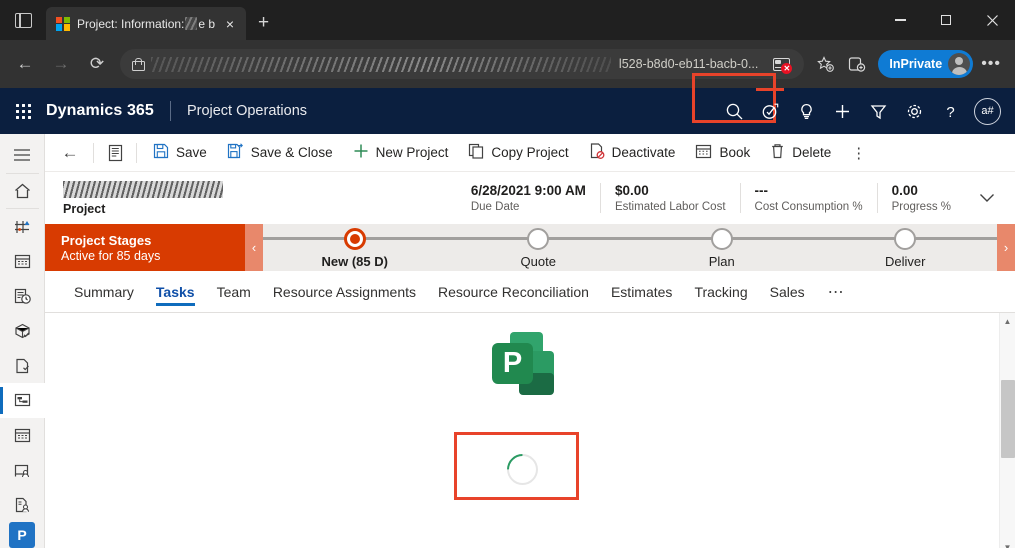 The width and height of the screenshot is (1015, 548). Describe the element at coordinates (806, 111) in the screenshot. I see `lightbulb-icon` at that location.